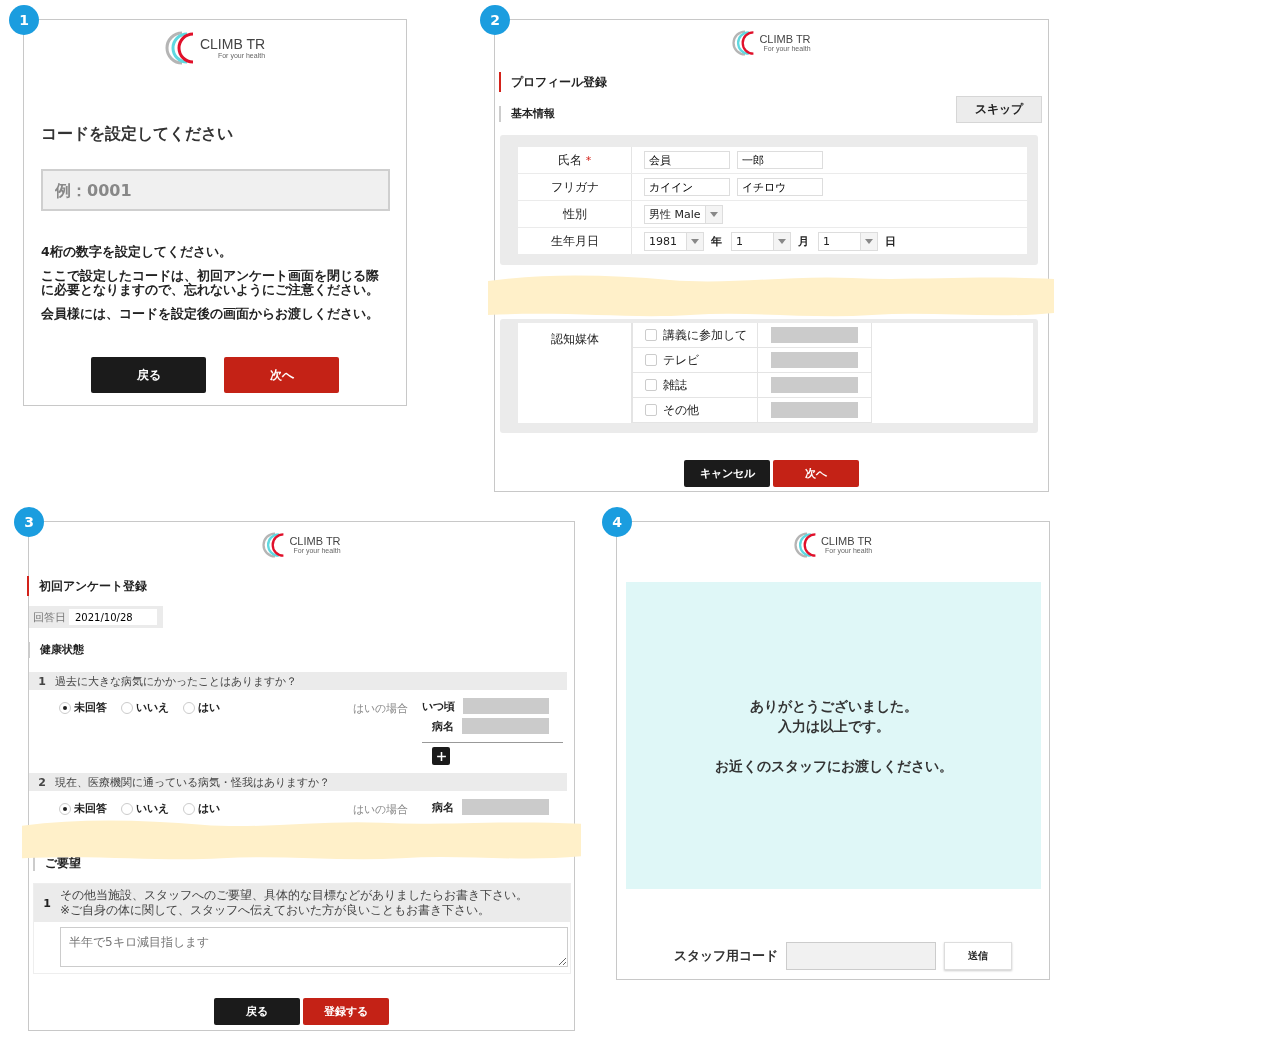 Image resolution: width=1284 pixels, height=1042 pixels. What do you see at coordinates (300, 586) in the screenshot?
I see `page-title: 初回アンケート登録` at bounding box center [300, 586].